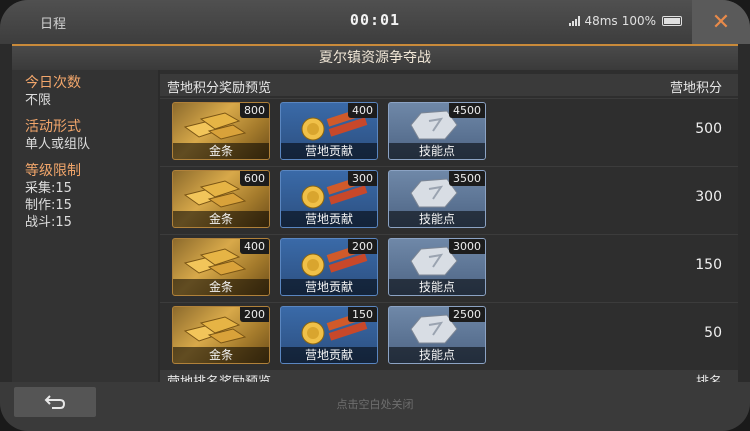 The width and height of the screenshot is (750, 431). Describe the element at coordinates (708, 197) in the screenshot. I see `camp-score-value: 300` at that location.